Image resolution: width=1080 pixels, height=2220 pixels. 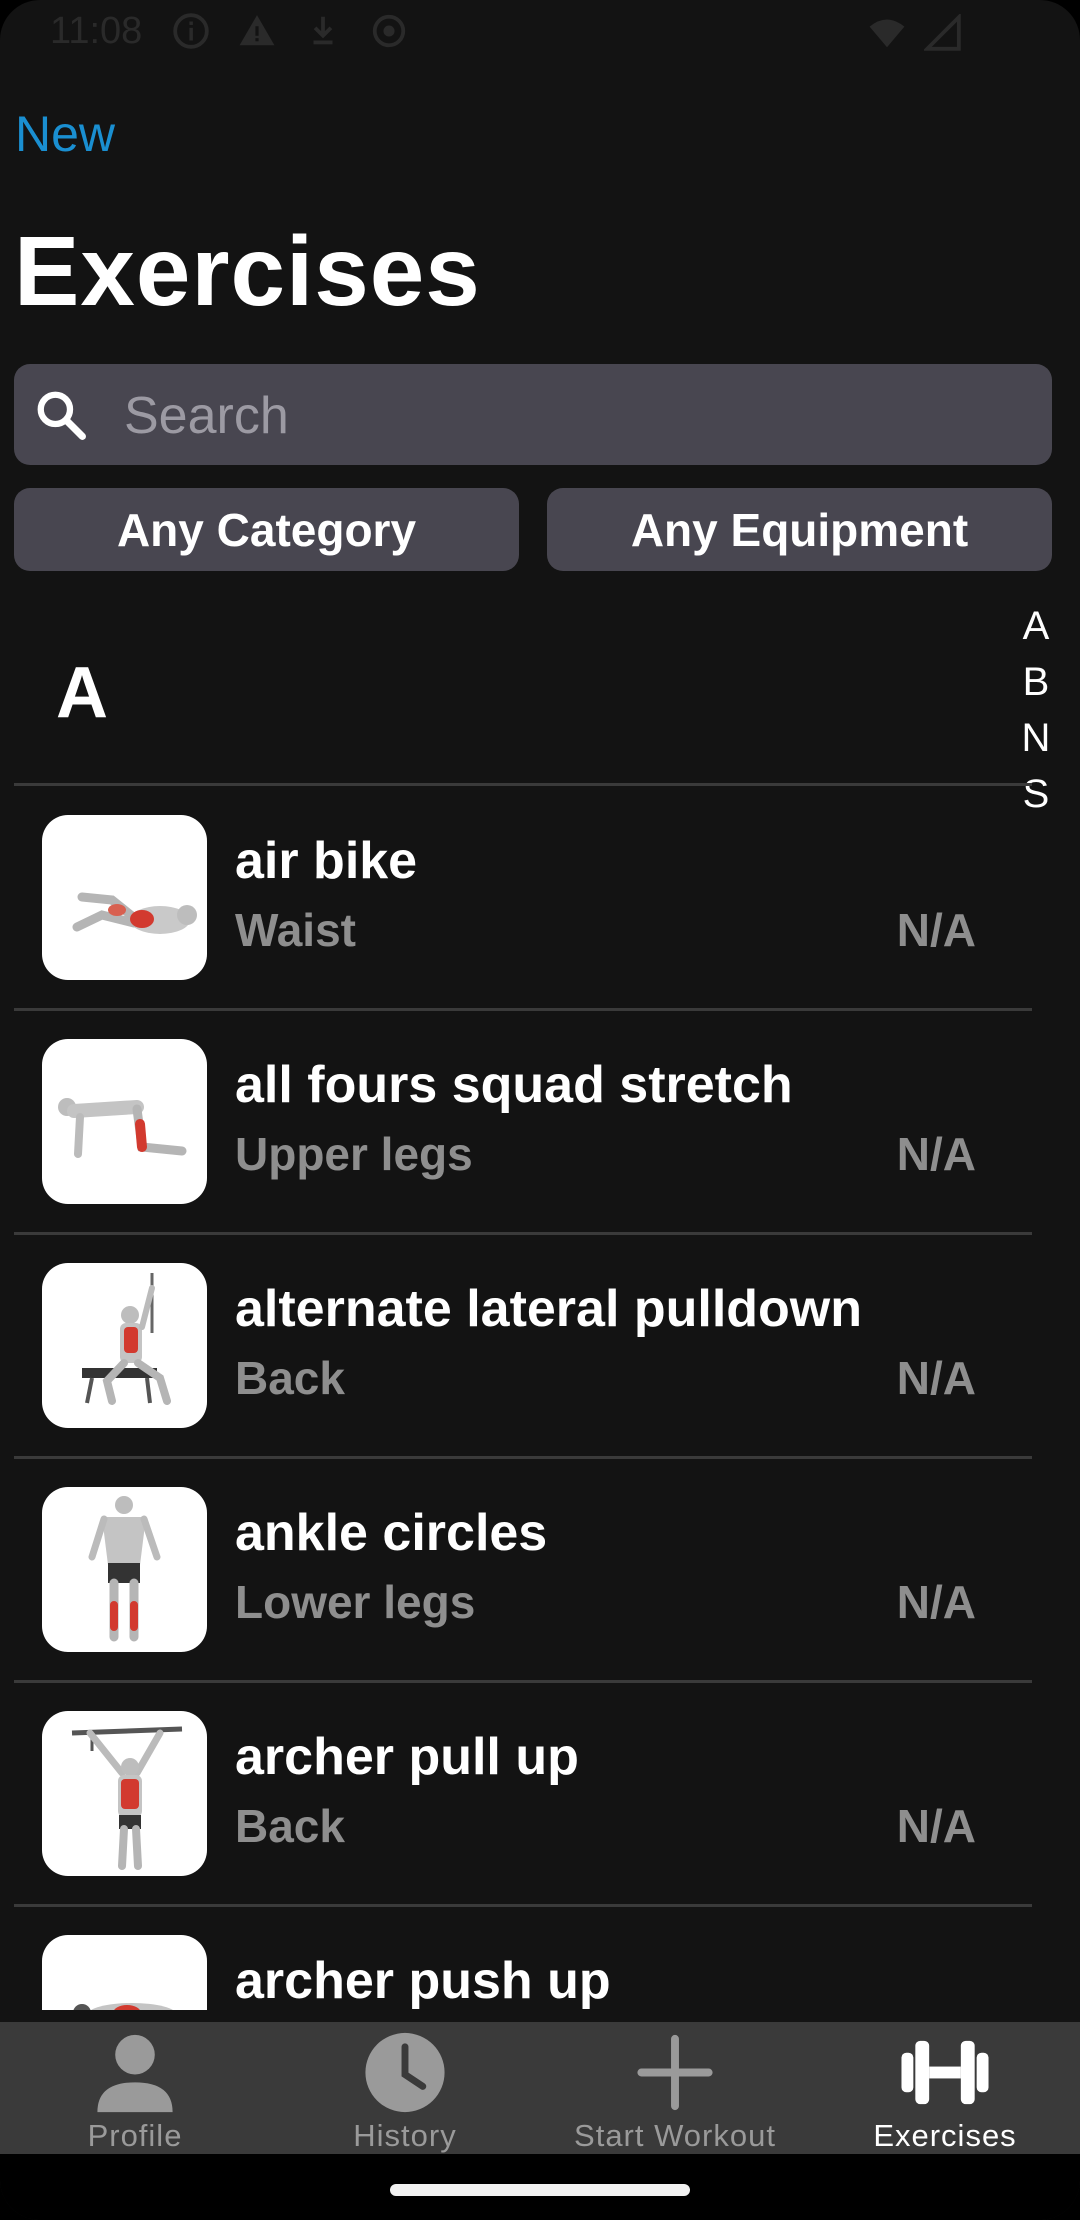 I want to click on exercise-category: Waist, so click(x=295, y=930).